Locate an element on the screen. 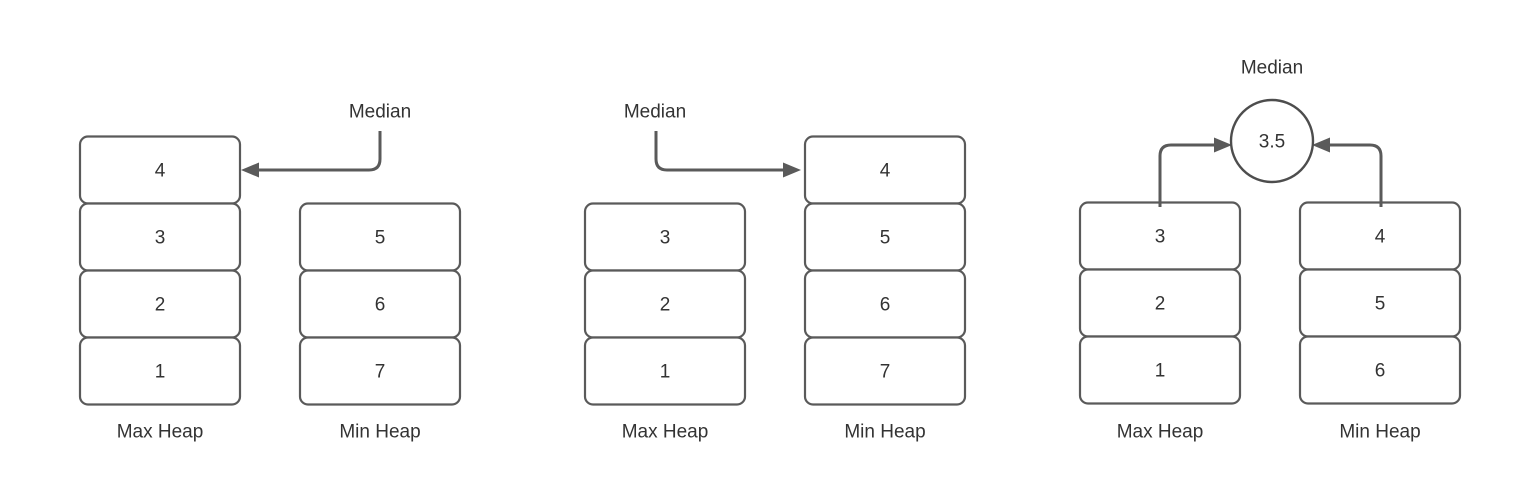 The image size is (1540, 503). panel-3-max-heap-stack: 3 2 1 is located at coordinates (1160, 303).